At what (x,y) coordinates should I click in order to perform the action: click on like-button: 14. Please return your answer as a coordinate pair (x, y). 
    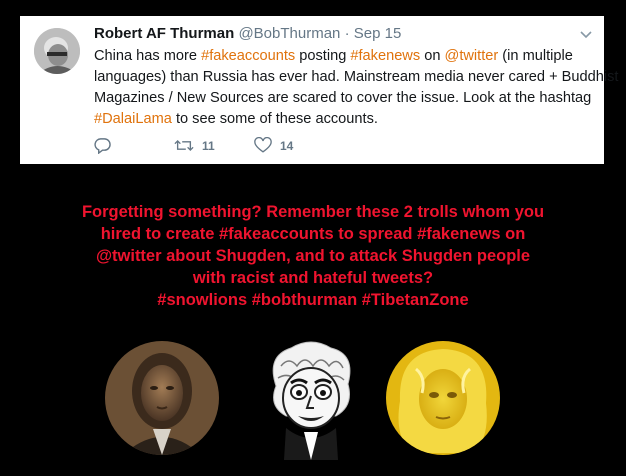
    Looking at the image, I should click on (273, 145).